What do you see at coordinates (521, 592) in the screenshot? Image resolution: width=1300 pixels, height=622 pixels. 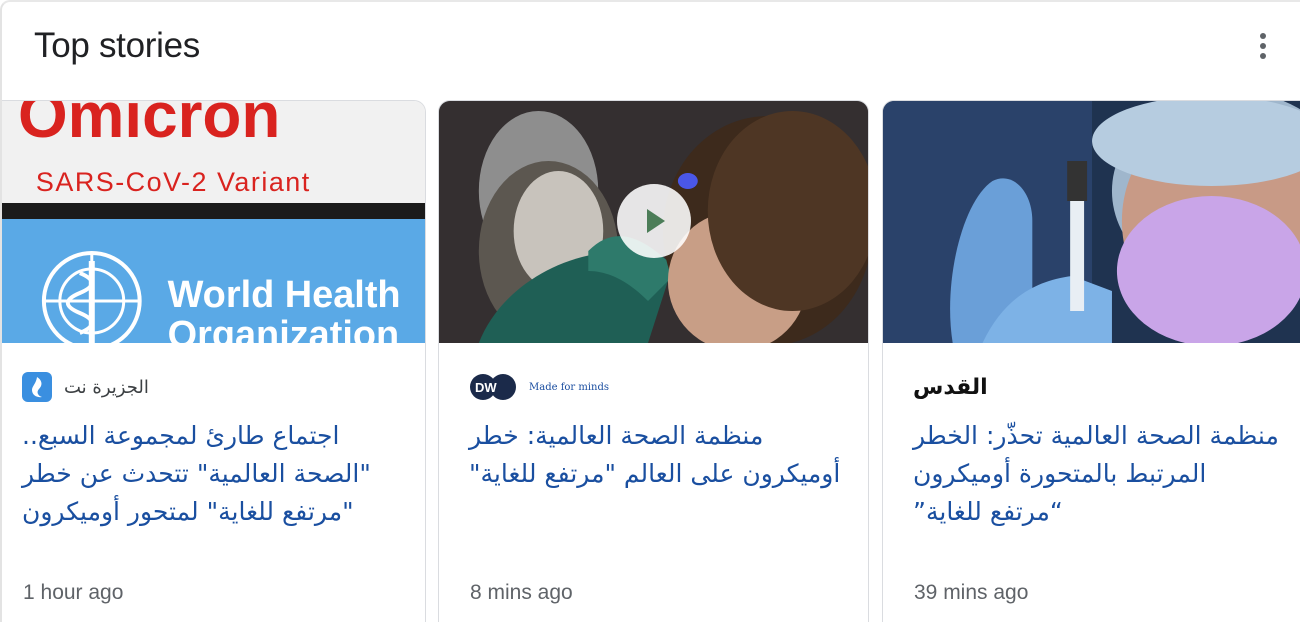 I see `story-time: 8 mins ago` at bounding box center [521, 592].